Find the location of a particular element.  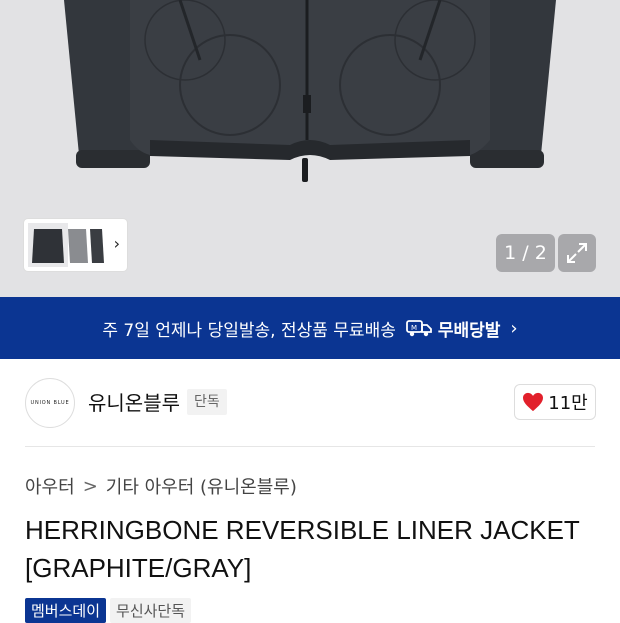

svg-text: M is located at coordinates (414, 328).